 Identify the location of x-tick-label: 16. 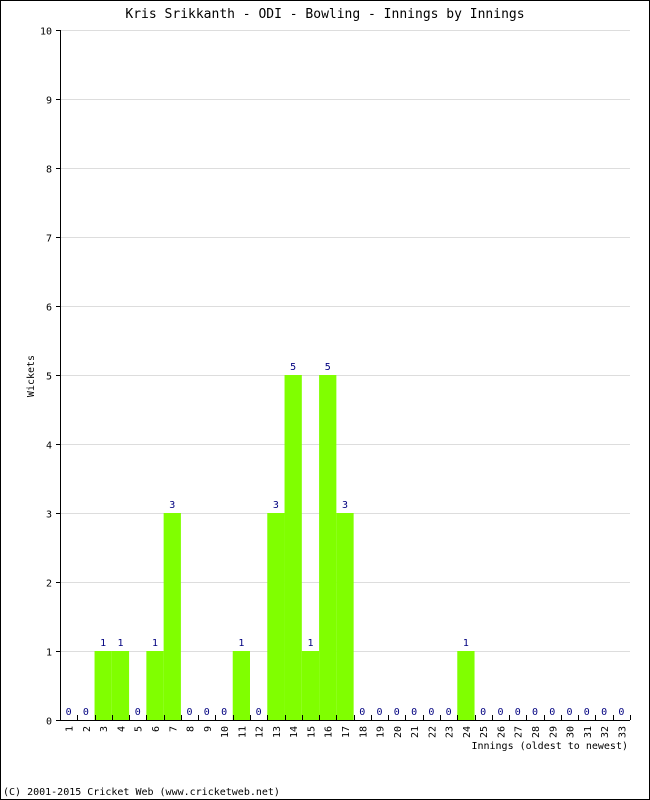
(329, 732).